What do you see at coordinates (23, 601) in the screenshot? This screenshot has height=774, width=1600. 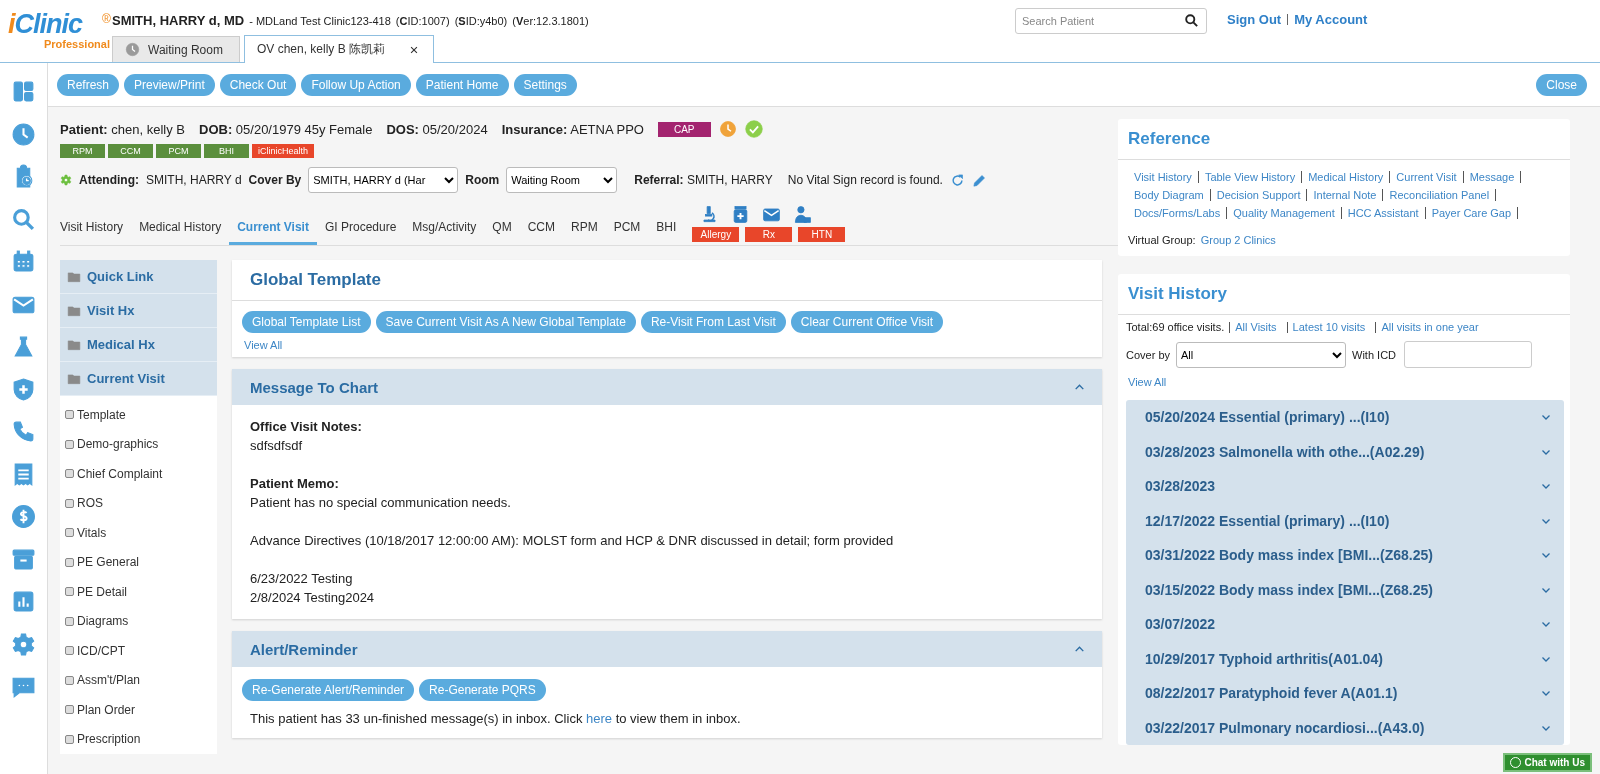 I see `bar-chart-icon` at bounding box center [23, 601].